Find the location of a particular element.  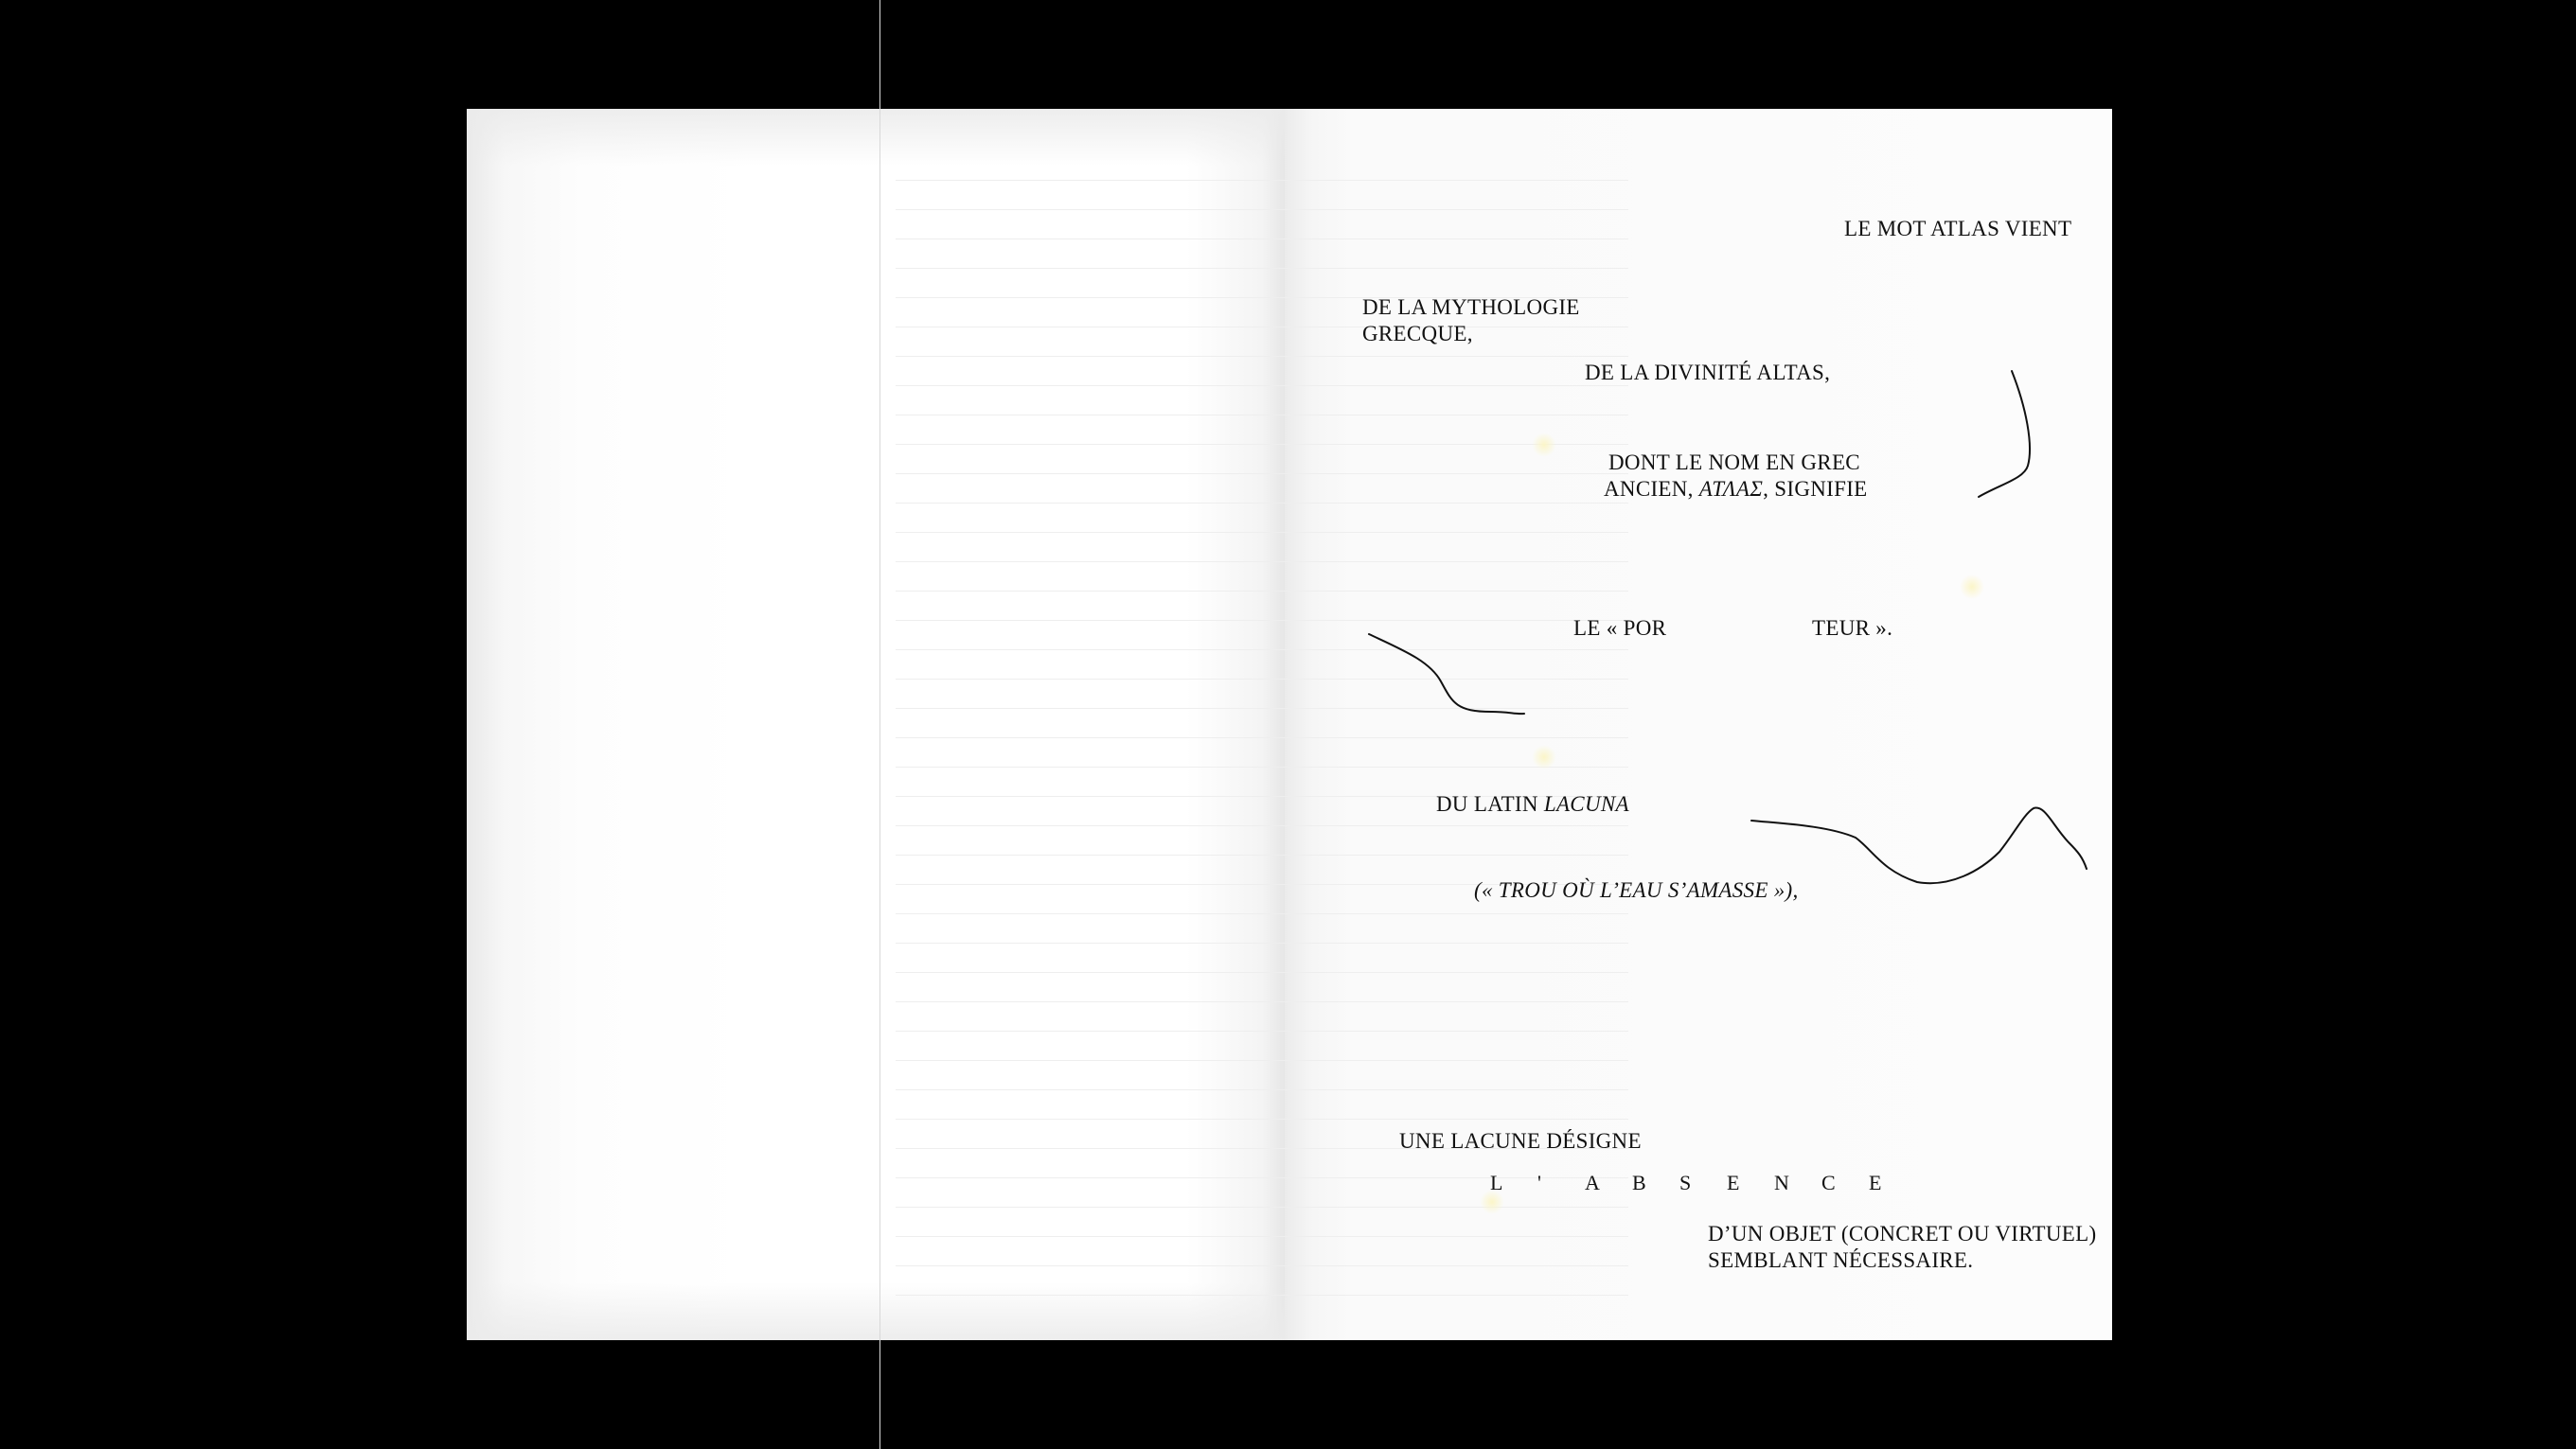

text-ancien-signifie: ANCIEN, ΑΤΛΑΣ, SIGNIFIE is located at coordinates (1736, 489).